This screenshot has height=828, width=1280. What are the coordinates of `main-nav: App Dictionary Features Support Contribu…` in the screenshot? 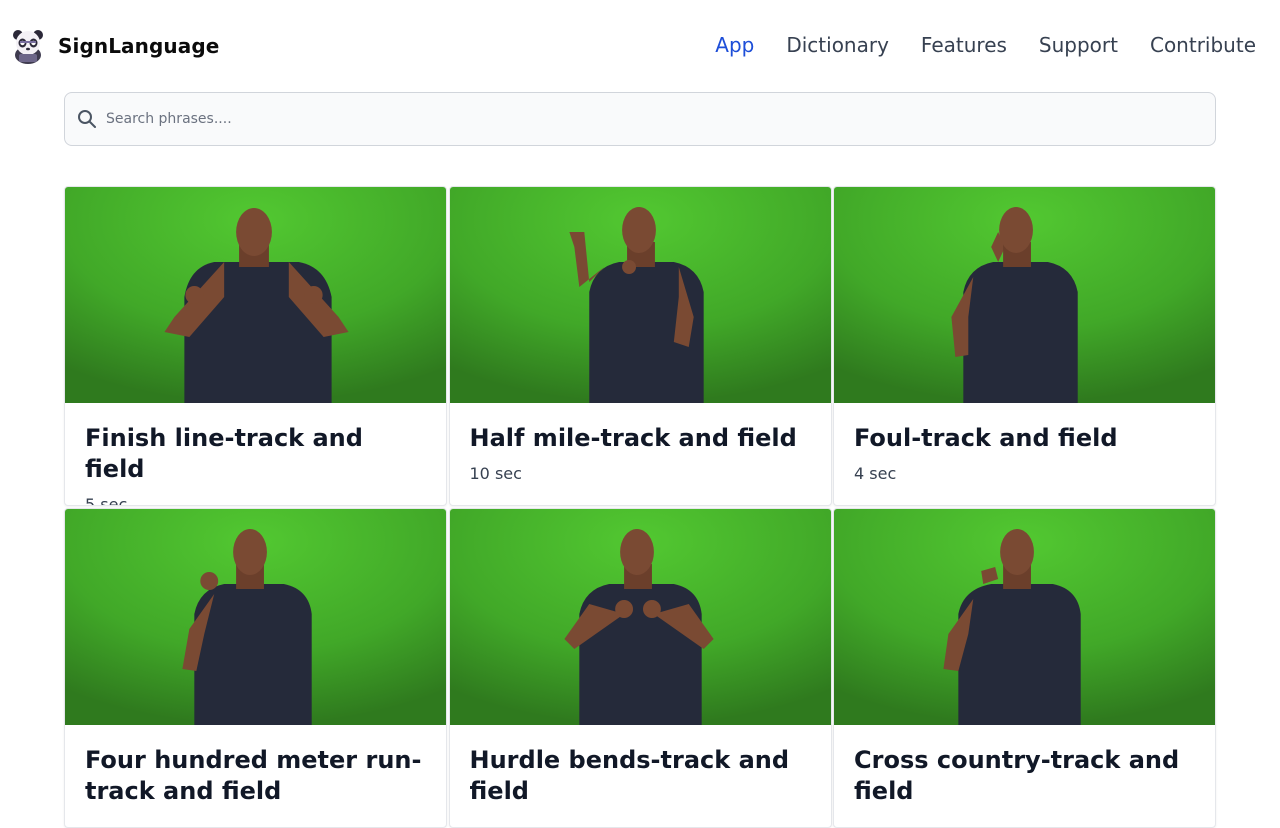 It's located at (985, 45).